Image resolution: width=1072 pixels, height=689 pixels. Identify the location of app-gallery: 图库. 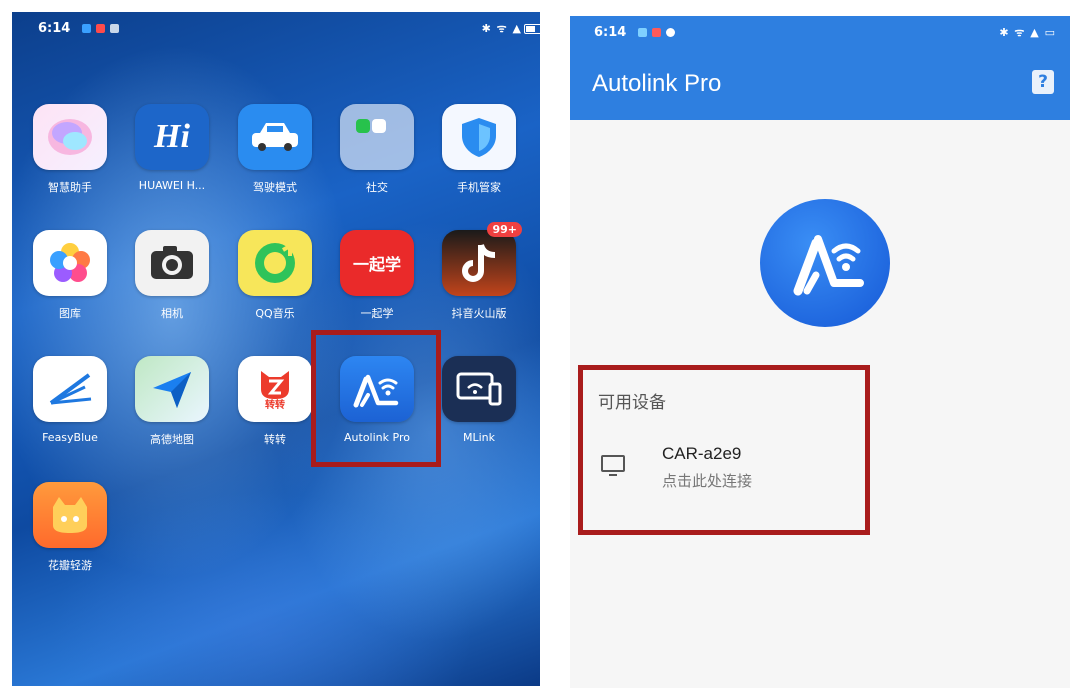
(70, 275).